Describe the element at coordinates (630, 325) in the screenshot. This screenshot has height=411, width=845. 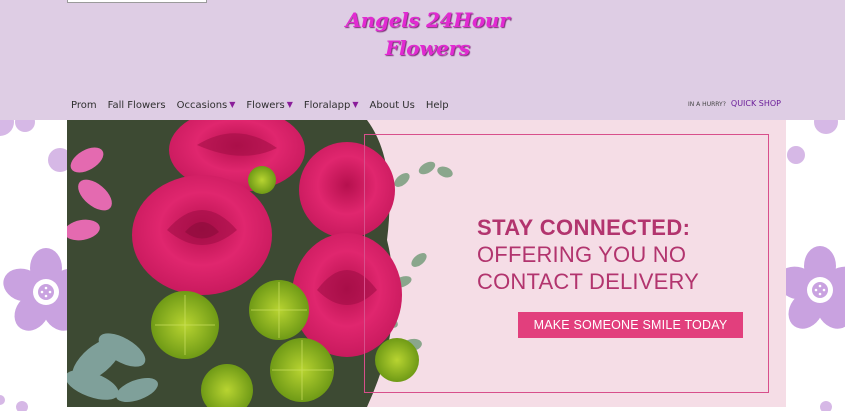
I see `make-someone-smile-button: MAKE SOMEONE SMILE TODAY` at that location.